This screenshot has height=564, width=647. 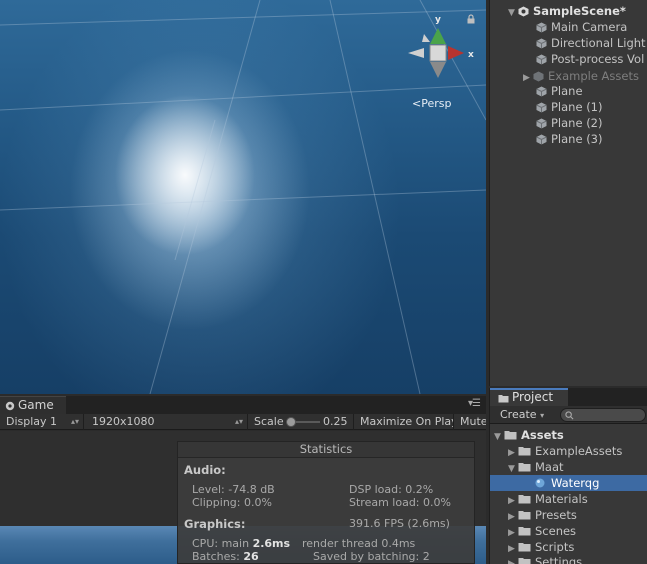 I want to click on mute-toggle: Mute, so click(x=470, y=422).